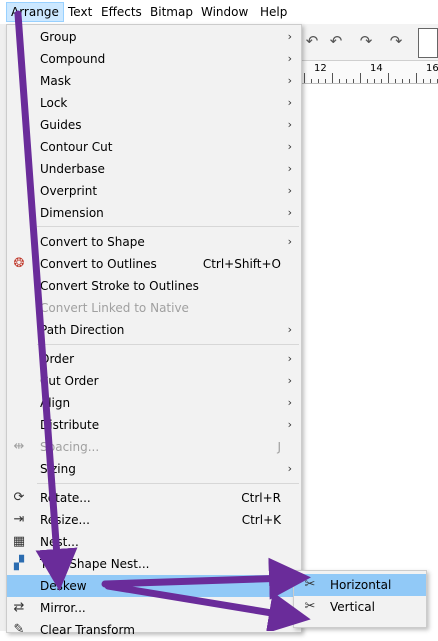  Describe the element at coordinates (171, 12) in the screenshot. I see `menu-bitmap: Bitmap` at that location.